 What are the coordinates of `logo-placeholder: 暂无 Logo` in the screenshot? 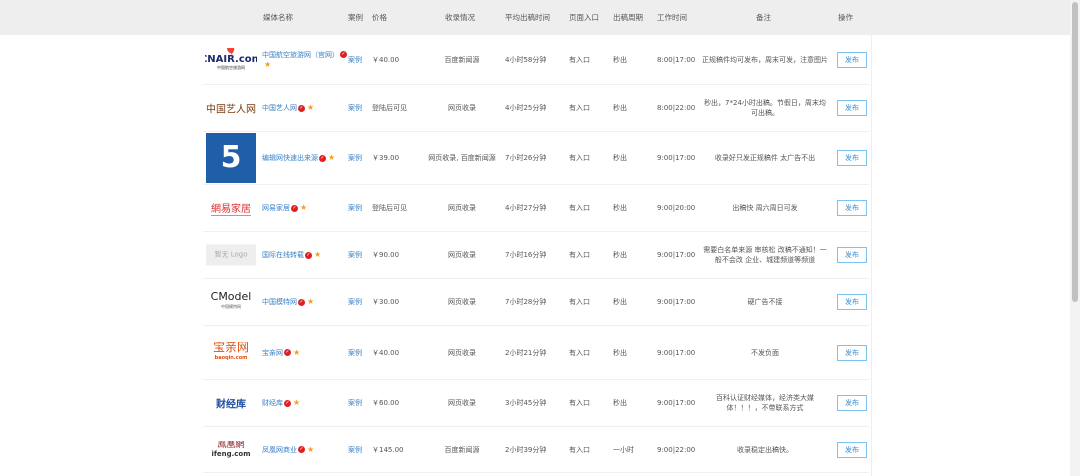 It's located at (231, 255).